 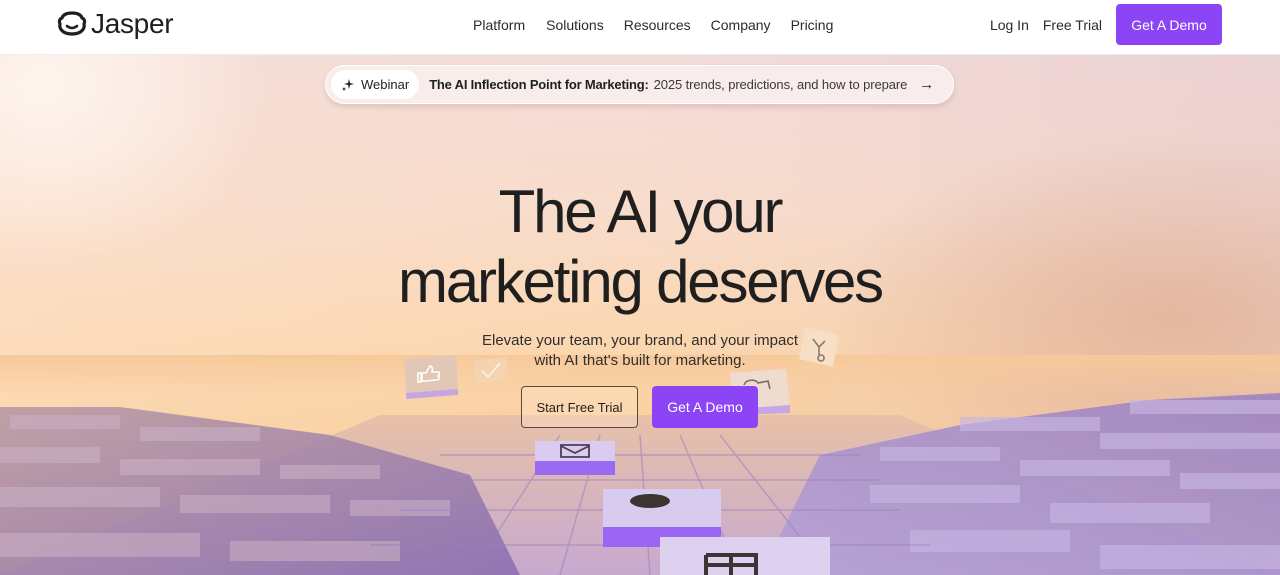 I want to click on sparkle-icon, so click(x=348, y=84).